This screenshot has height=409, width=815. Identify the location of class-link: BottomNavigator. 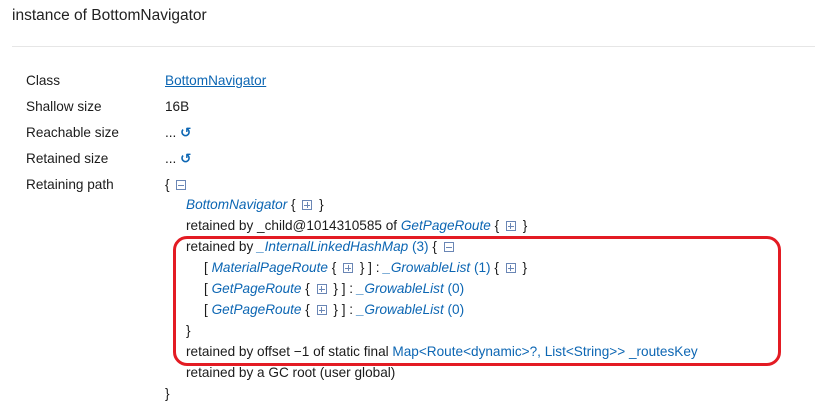
(215, 80).